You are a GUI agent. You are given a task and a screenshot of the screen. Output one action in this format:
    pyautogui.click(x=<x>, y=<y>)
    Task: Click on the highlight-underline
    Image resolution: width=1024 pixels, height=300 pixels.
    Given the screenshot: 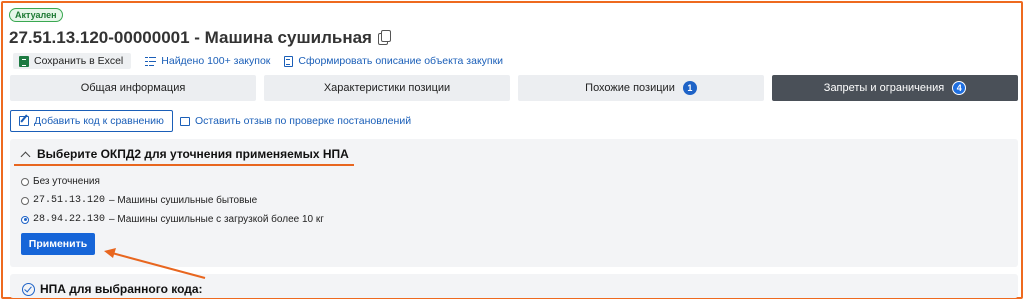 What is the action you would take?
    pyautogui.click(x=184, y=165)
    